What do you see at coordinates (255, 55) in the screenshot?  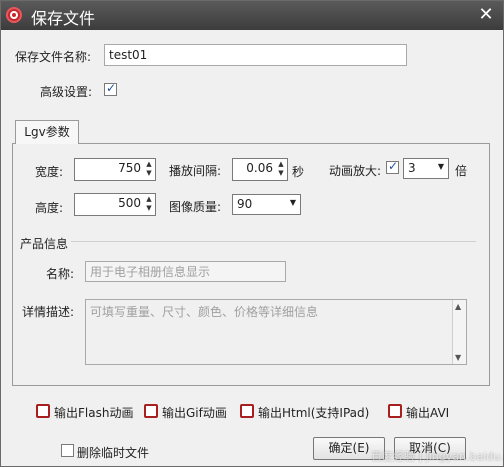 I see `filename-input: test01` at bounding box center [255, 55].